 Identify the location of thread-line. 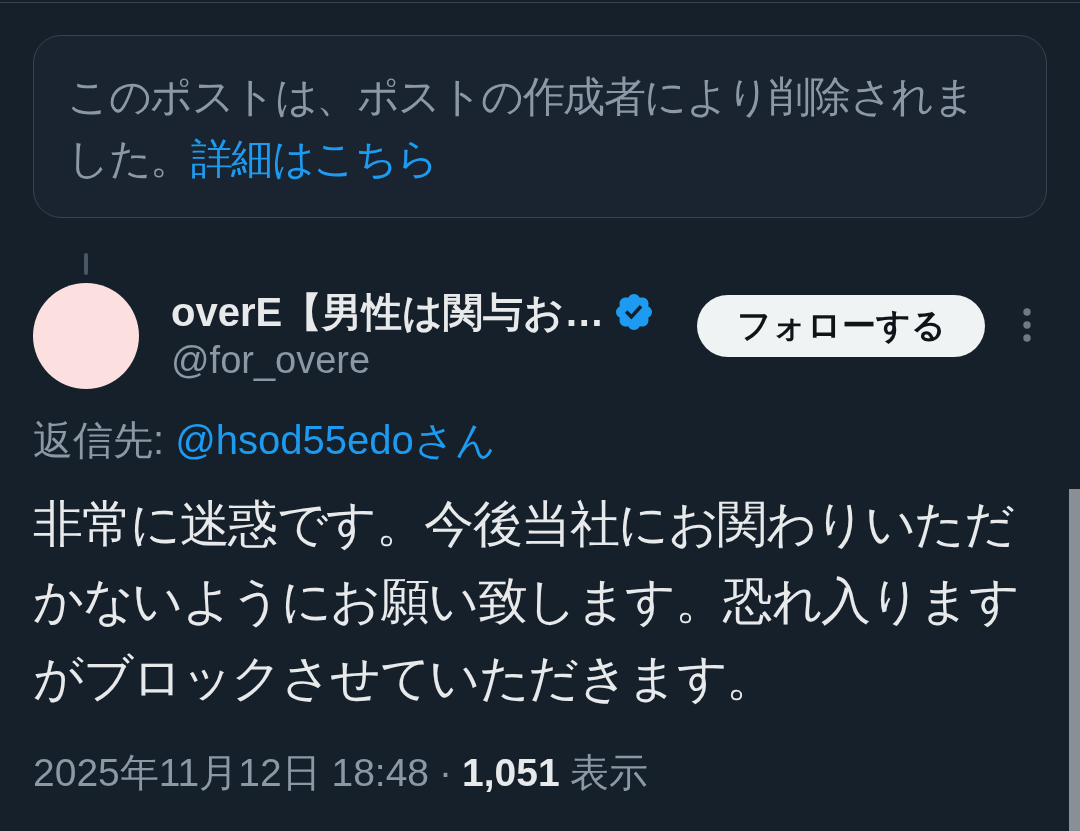
(86, 264).